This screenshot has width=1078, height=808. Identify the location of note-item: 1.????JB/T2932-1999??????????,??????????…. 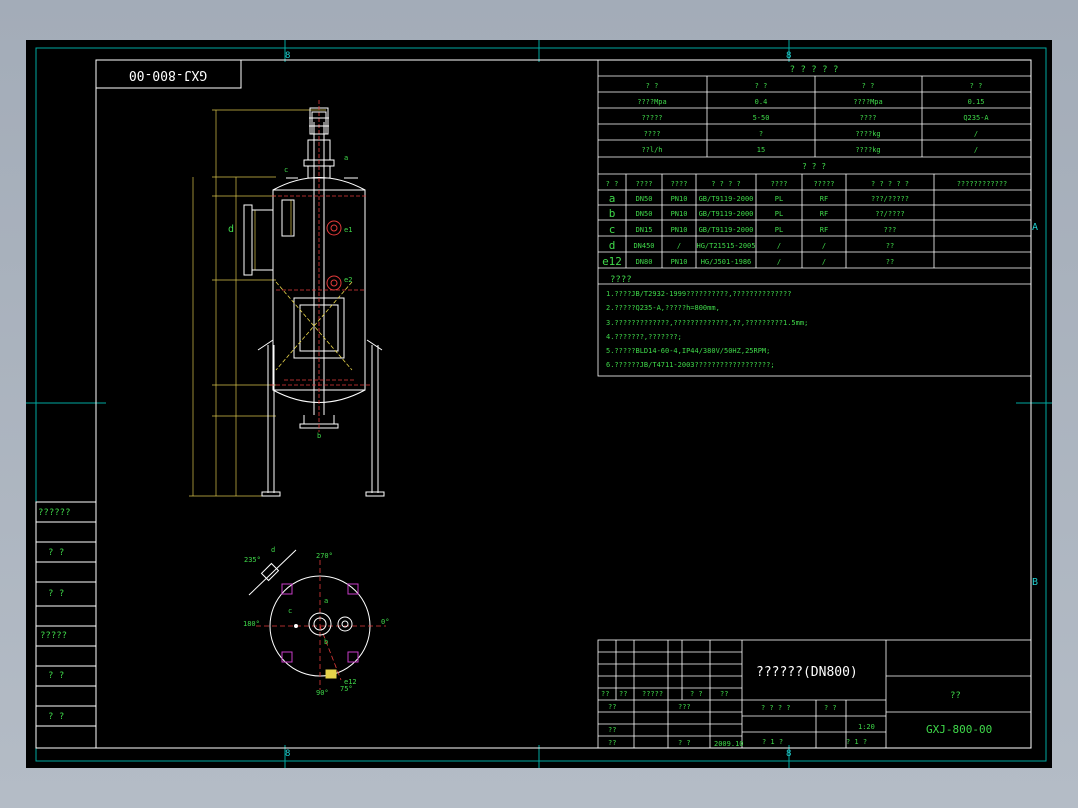
(698, 294).